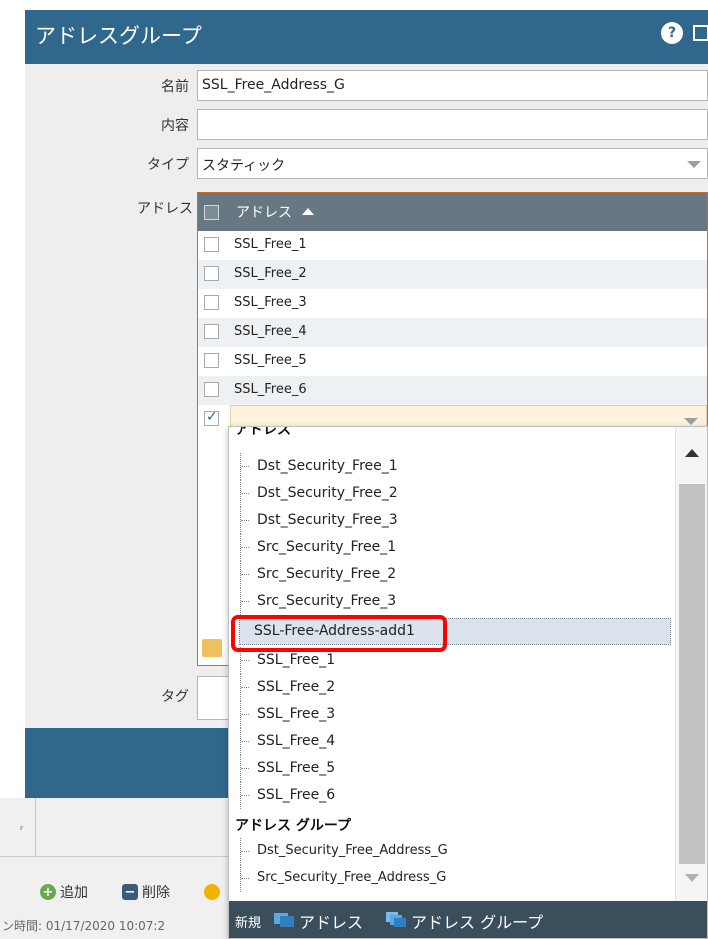 The height and width of the screenshot is (939, 708). What do you see at coordinates (118, 36) in the screenshot?
I see `dialog-title: アドレスグループ` at bounding box center [118, 36].